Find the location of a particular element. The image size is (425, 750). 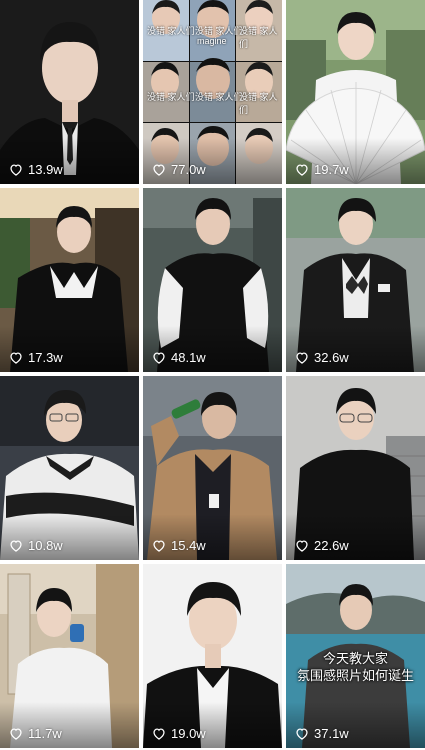

like-count: 11.7w is located at coordinates (35, 733).